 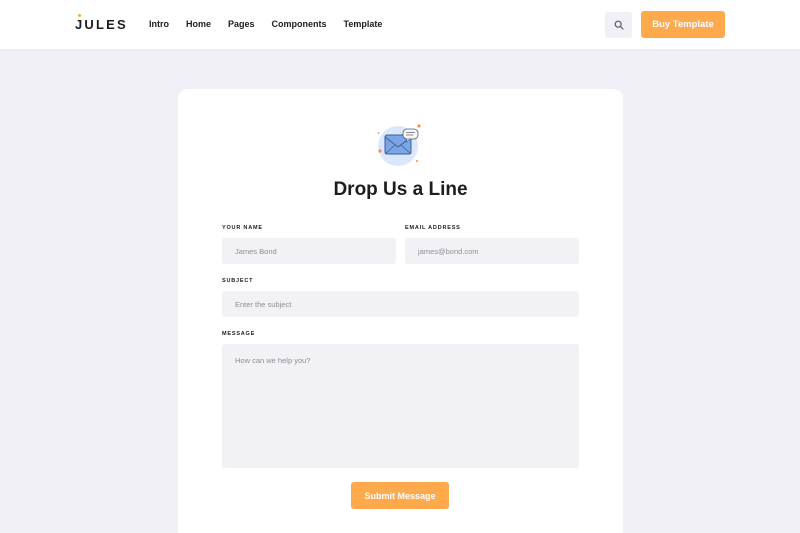 I want to click on form-title: Drop Us a Line, so click(x=400, y=189).